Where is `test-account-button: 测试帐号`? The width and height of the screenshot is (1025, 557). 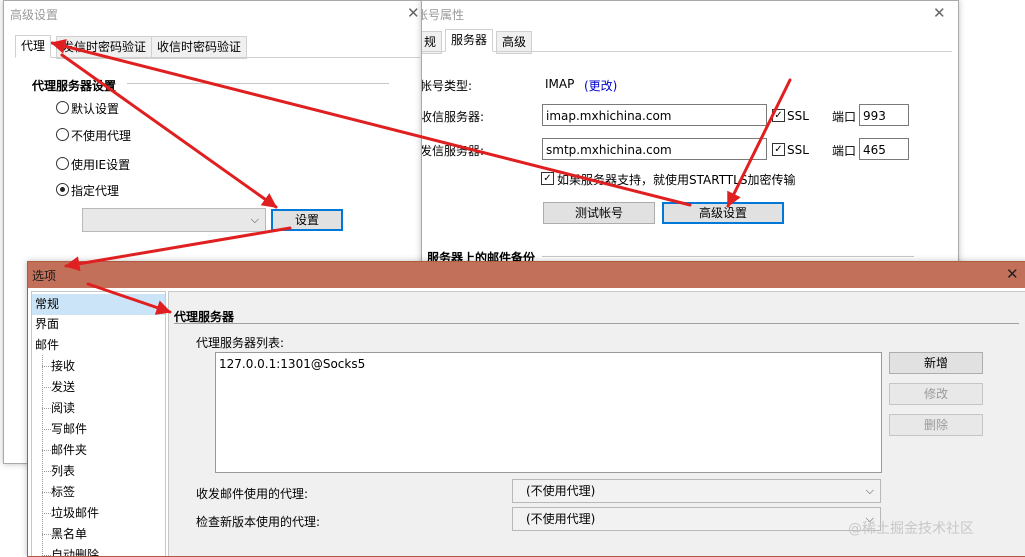
test-account-button: 测试帐号 is located at coordinates (599, 213).